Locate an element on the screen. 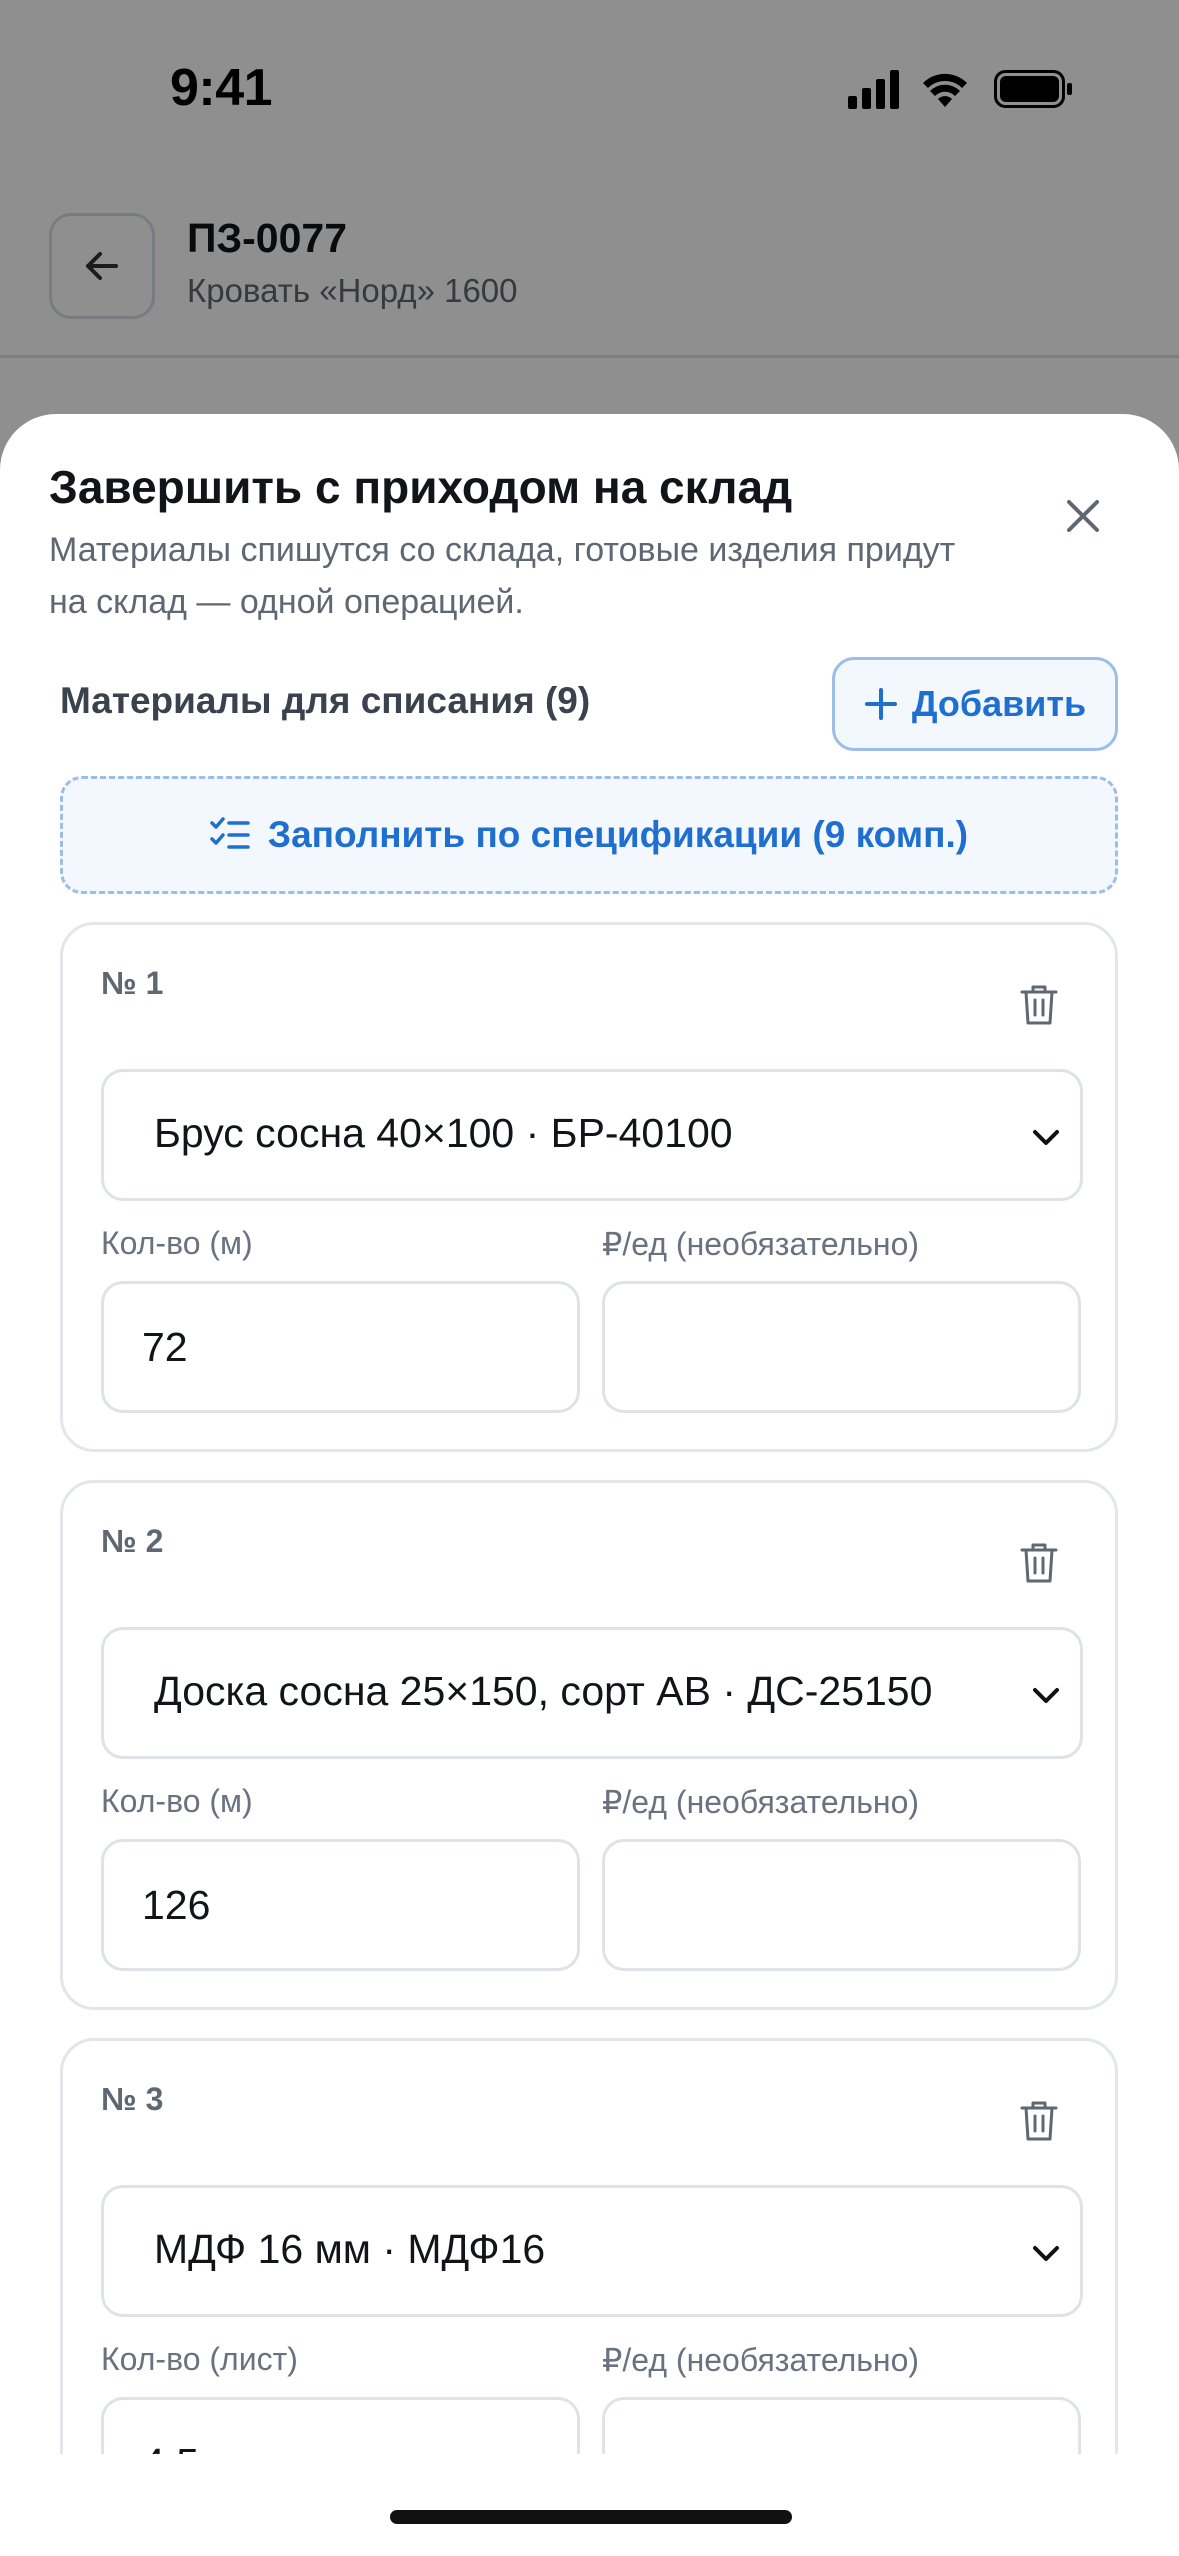  material-number: № 1 is located at coordinates (132, 983).